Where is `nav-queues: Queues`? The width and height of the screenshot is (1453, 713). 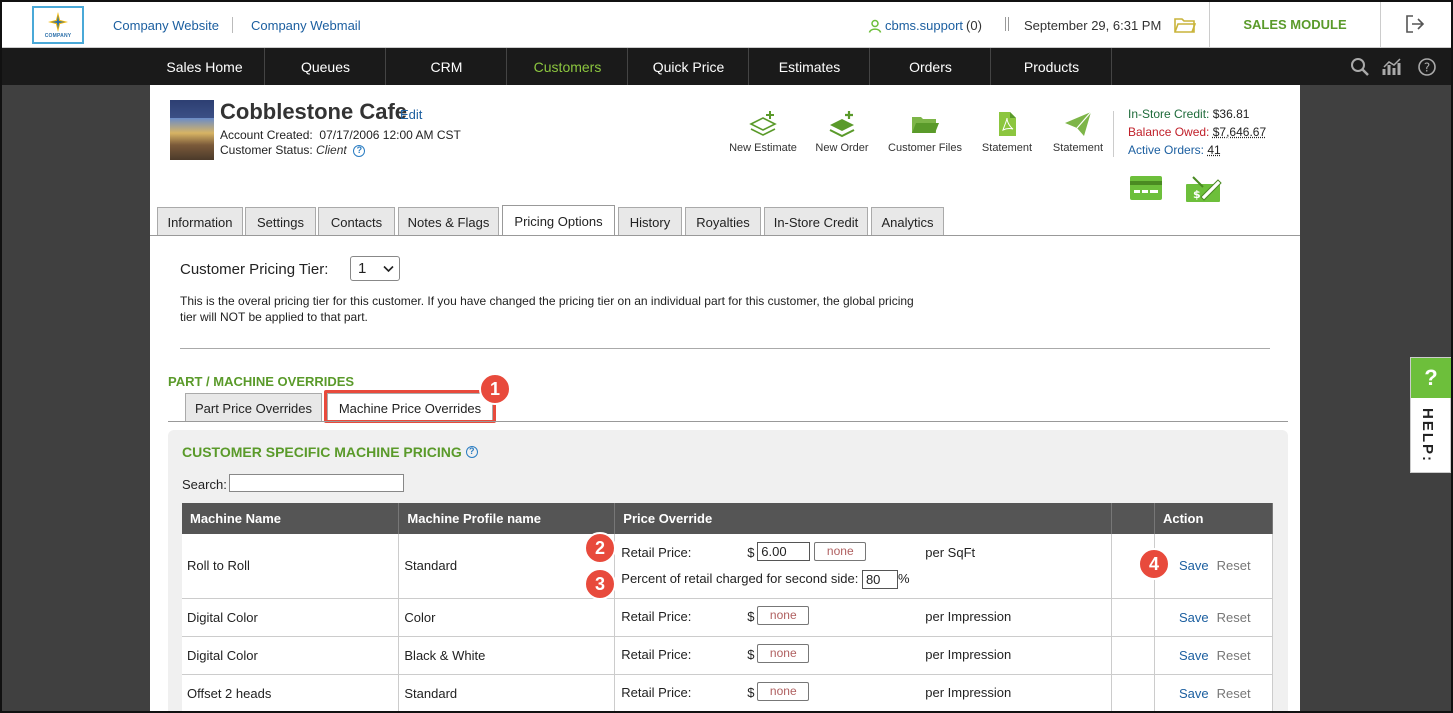 nav-queues: Queues is located at coordinates (326, 66).